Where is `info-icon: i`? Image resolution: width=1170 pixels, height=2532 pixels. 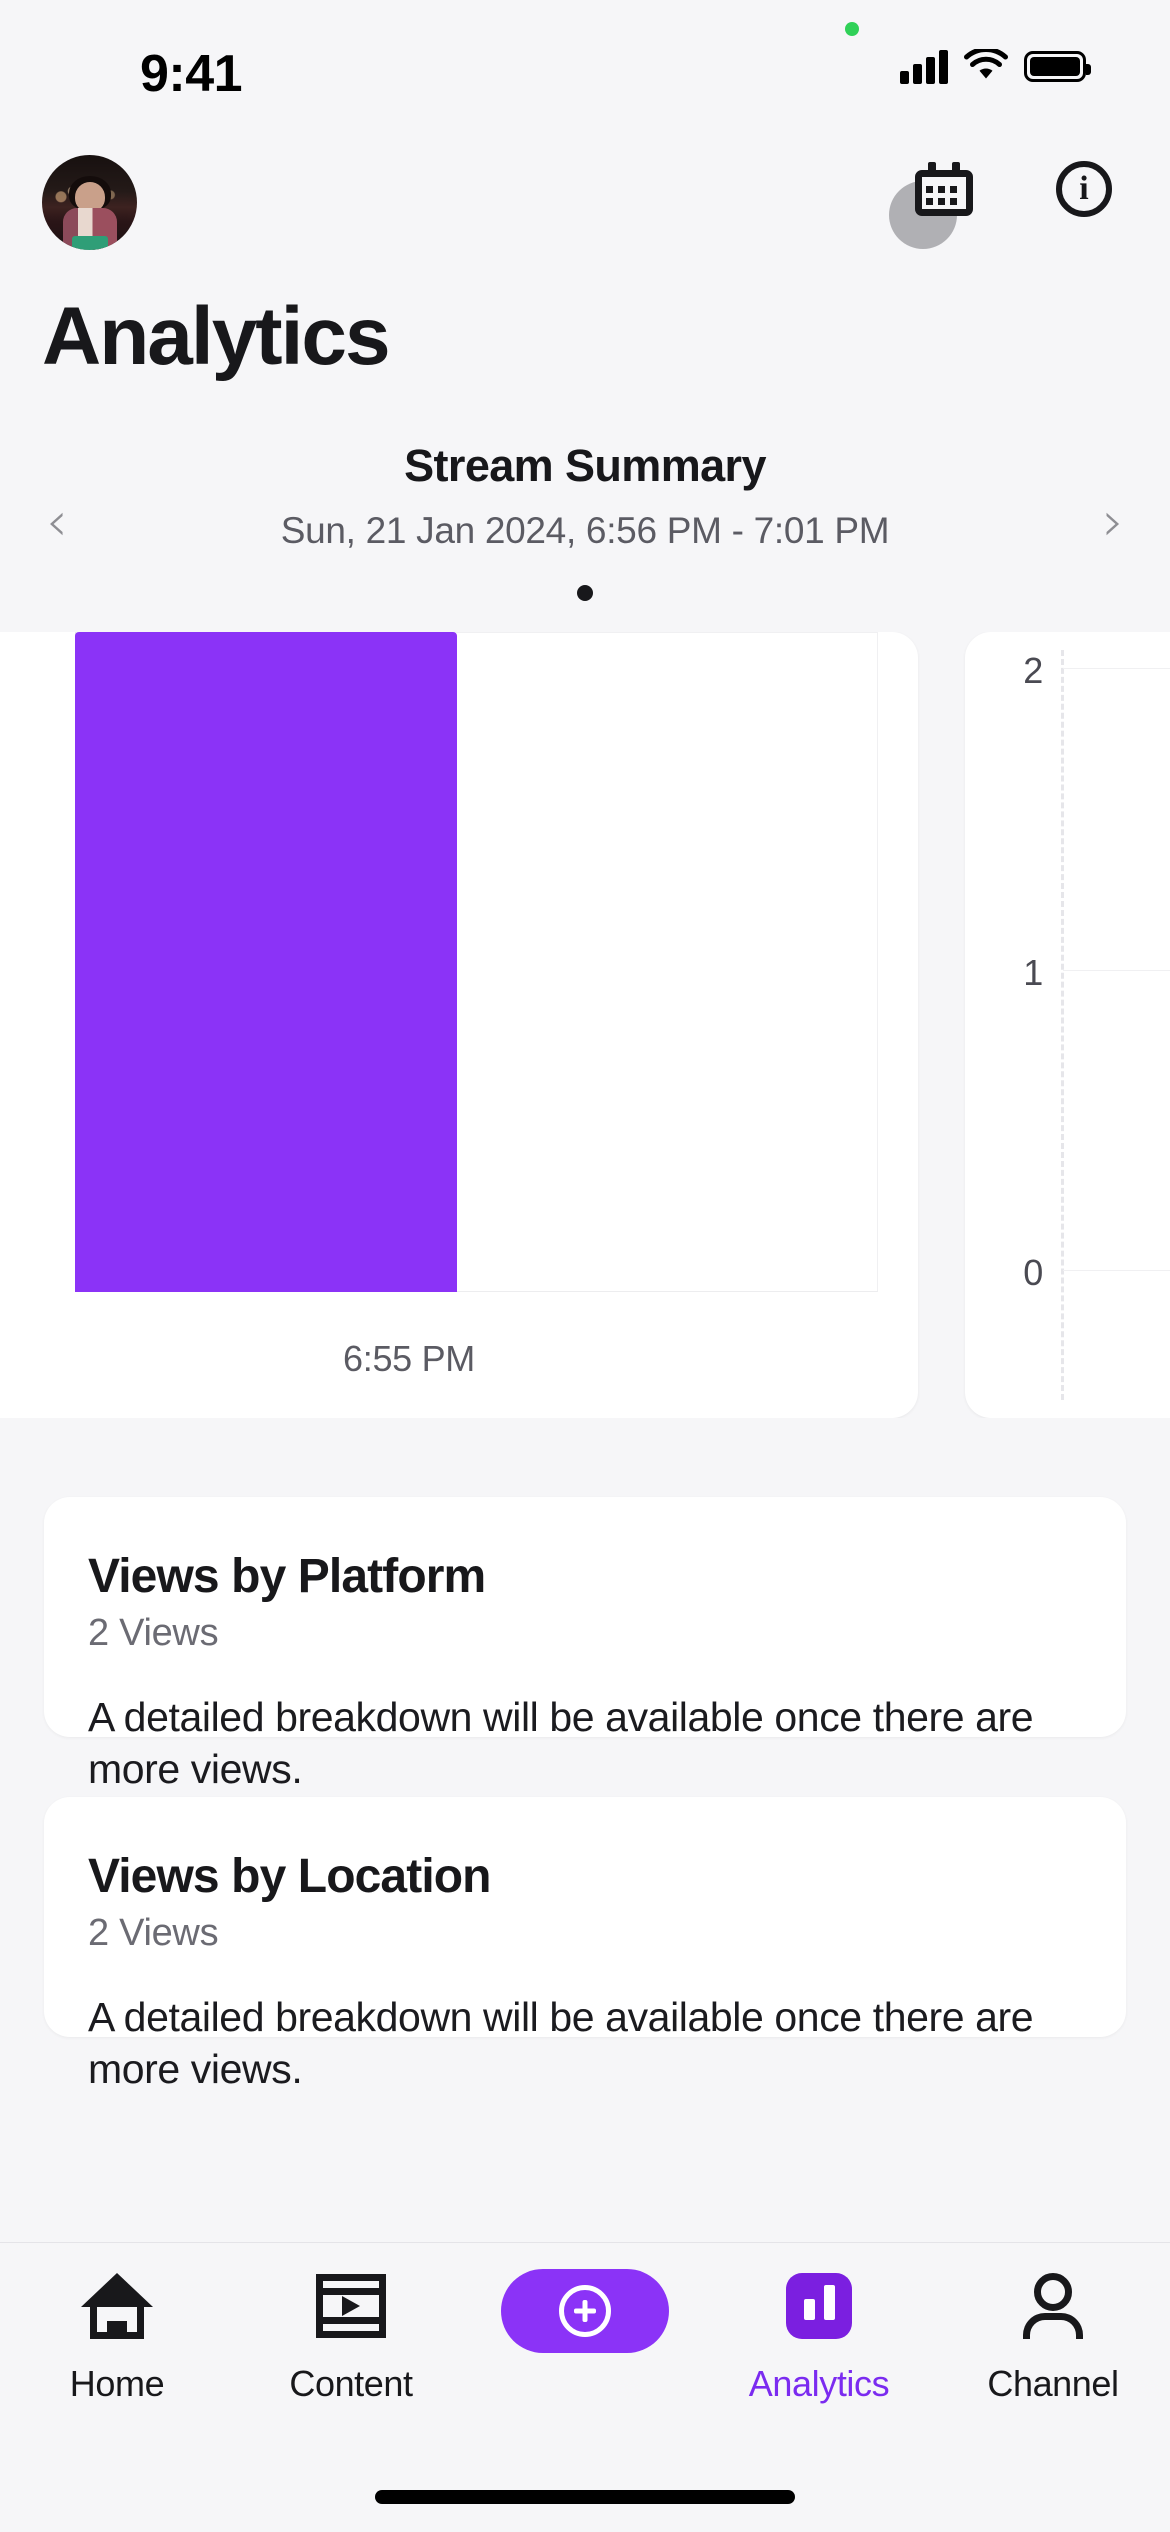
info-icon: i is located at coordinates (1084, 189).